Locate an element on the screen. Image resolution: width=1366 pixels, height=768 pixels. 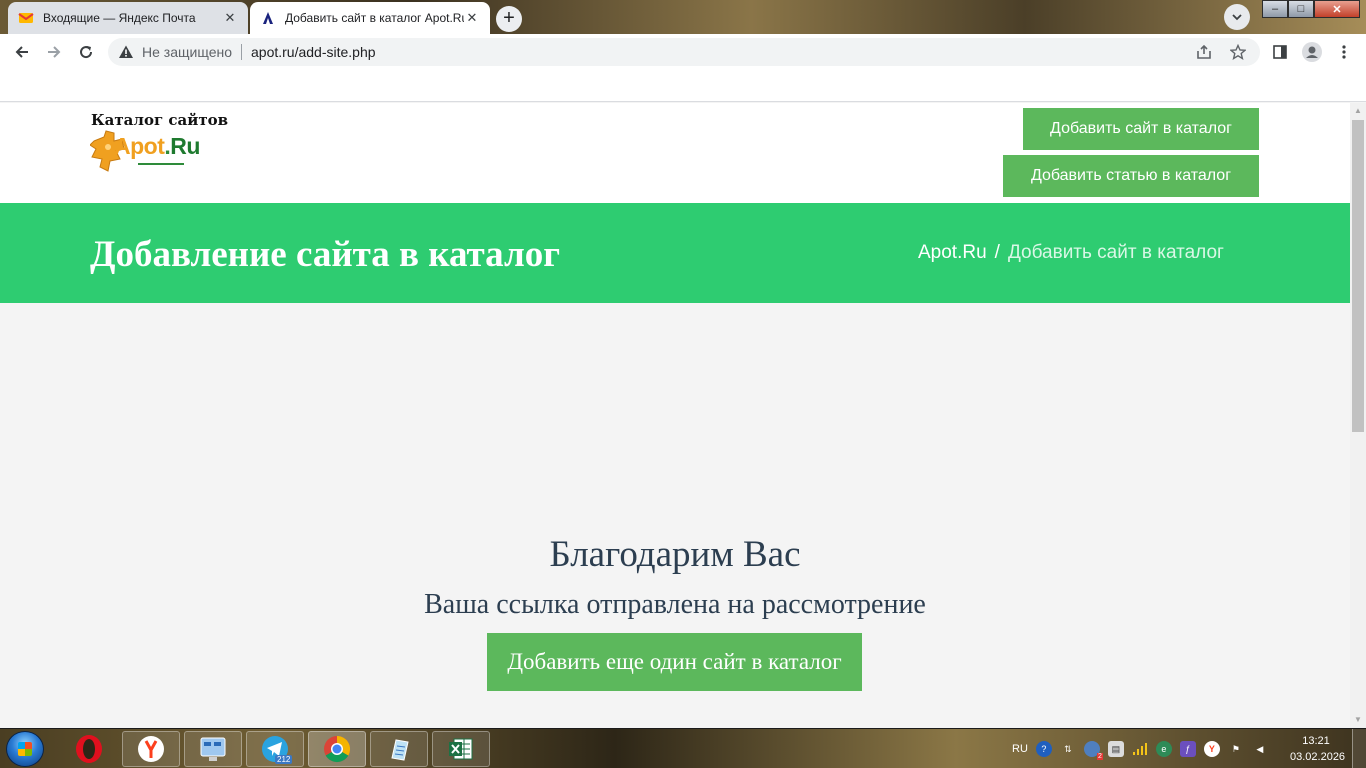
taskbar-yandex-browser is located at coordinates (151, 749).